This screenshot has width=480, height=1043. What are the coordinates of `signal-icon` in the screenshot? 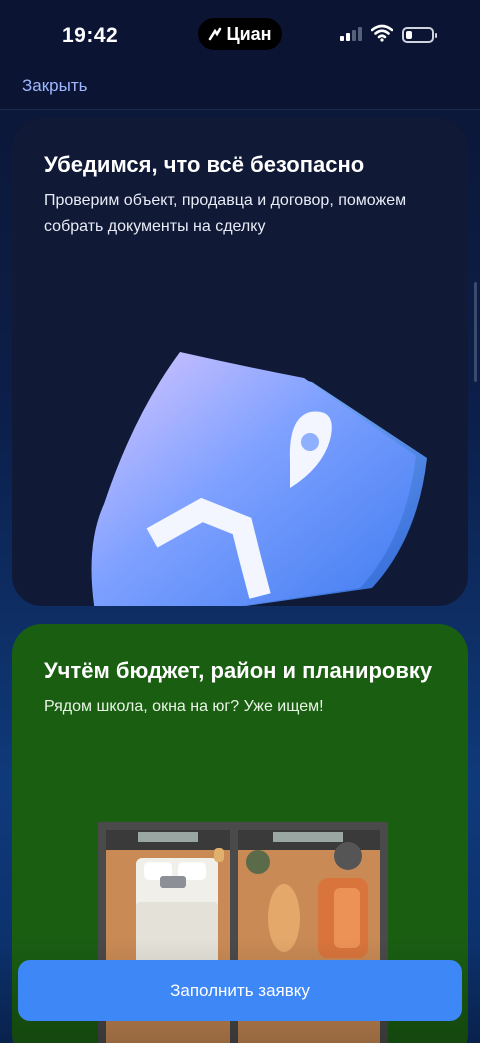 It's located at (351, 34).